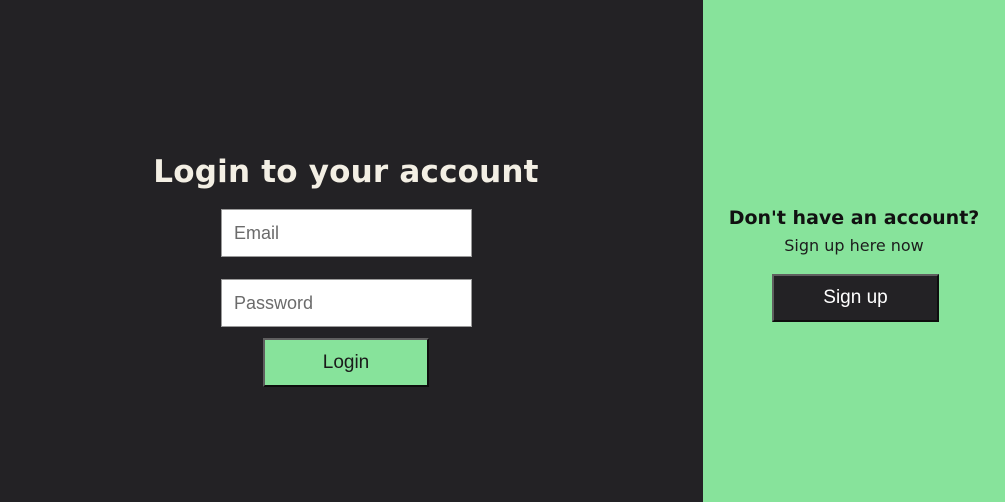 This screenshot has width=1005, height=502. I want to click on signup-title: Don't have an account?, so click(854, 218).